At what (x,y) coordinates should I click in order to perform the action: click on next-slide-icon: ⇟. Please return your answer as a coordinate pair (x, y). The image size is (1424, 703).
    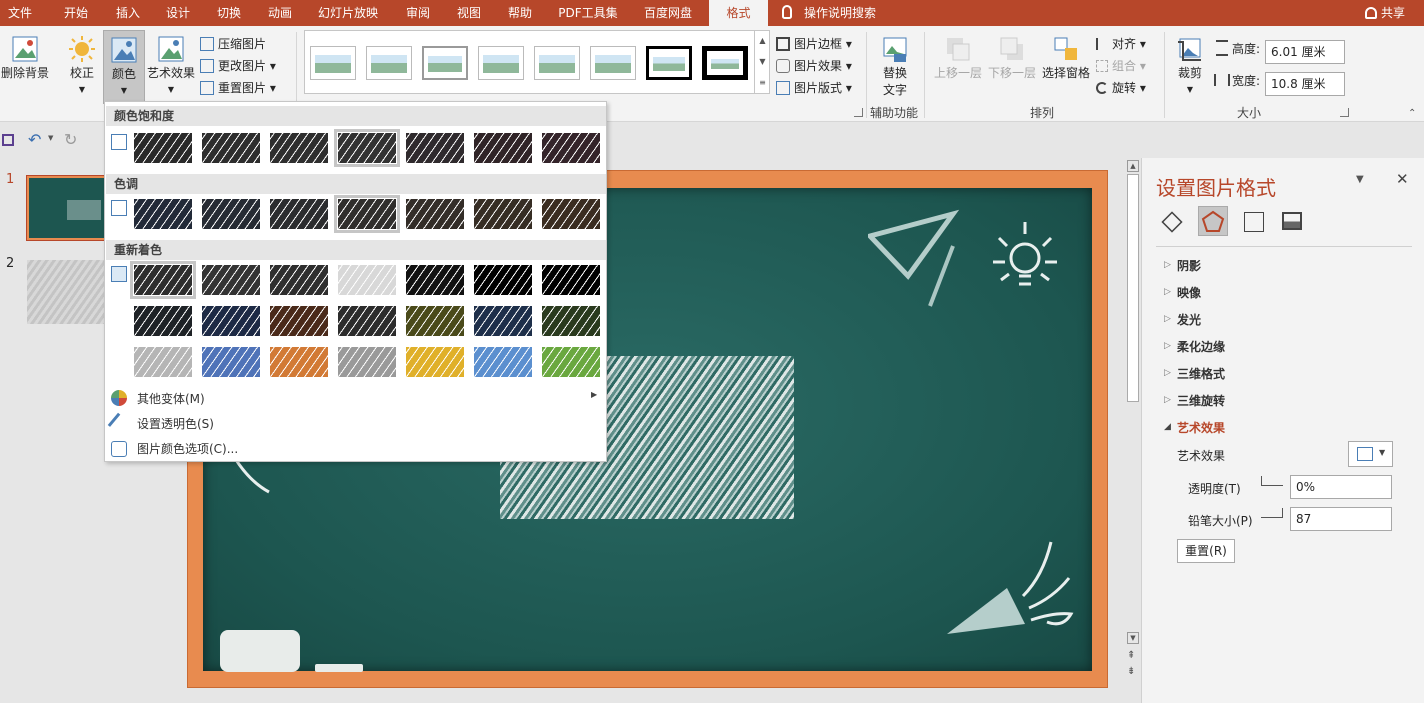
    Looking at the image, I should click on (1131, 671).